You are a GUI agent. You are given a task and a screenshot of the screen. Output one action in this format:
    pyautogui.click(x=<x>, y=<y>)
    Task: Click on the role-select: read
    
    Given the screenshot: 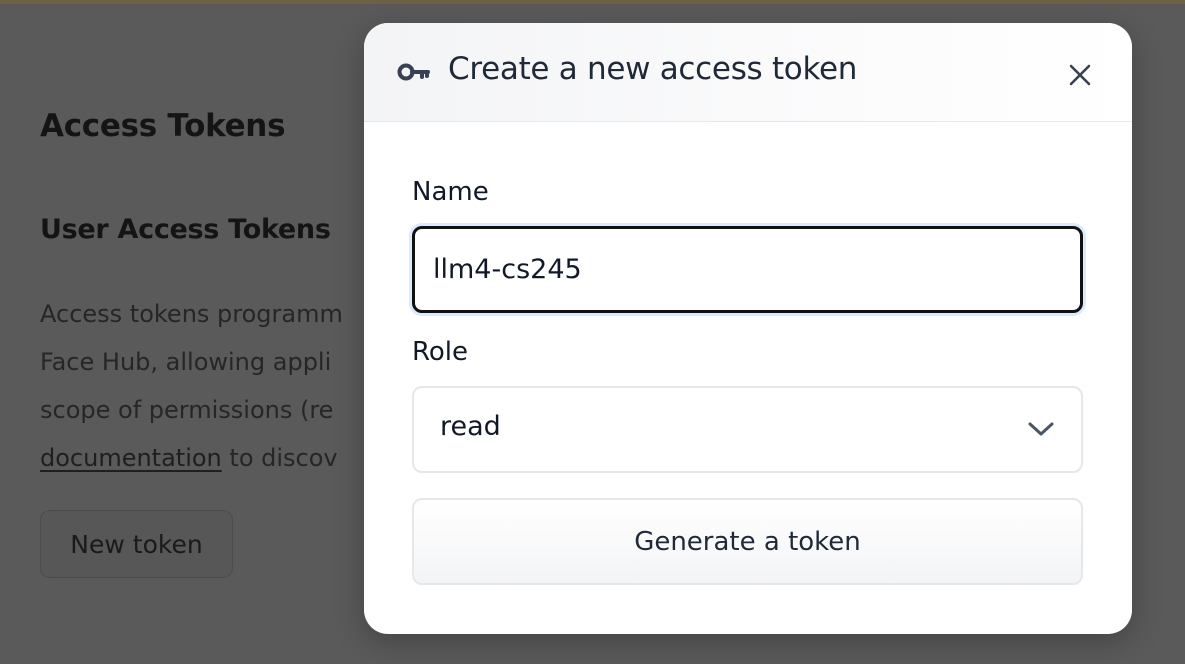 What is the action you would take?
    pyautogui.click(x=747, y=429)
    